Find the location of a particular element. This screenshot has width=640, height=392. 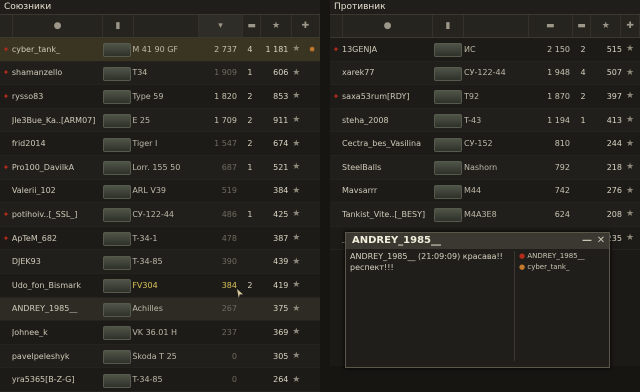

player-name: Cectra_bes_Vasilina is located at coordinates (388, 143).